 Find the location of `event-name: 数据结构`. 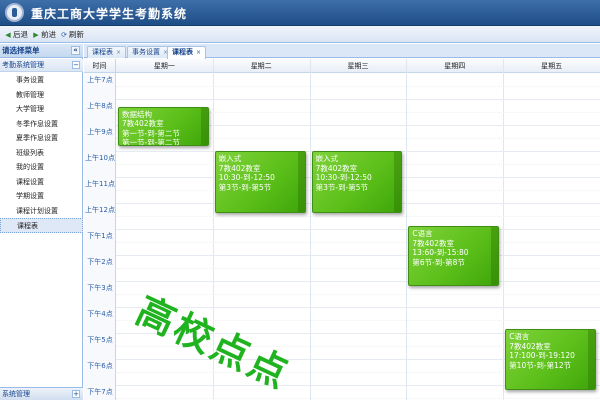

event-name: 数据结构 is located at coordinates (137, 114).